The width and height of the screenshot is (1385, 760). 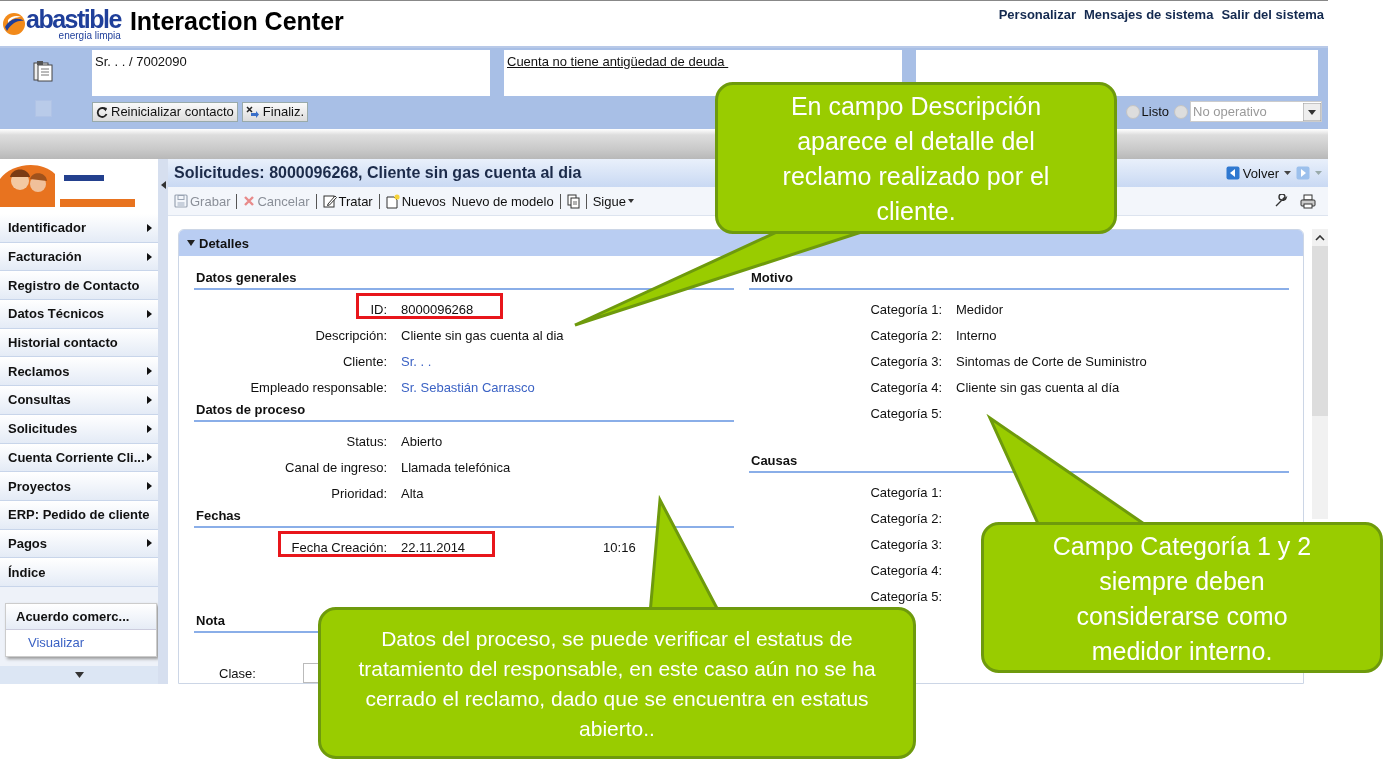 What do you see at coordinates (43, 71) in the screenshot?
I see `clipboard-icon` at bounding box center [43, 71].